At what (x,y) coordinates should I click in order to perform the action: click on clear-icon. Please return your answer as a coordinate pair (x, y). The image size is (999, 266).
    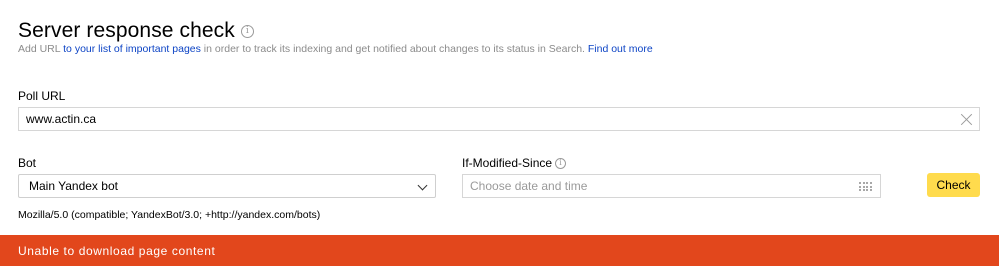
    Looking at the image, I should click on (966, 119).